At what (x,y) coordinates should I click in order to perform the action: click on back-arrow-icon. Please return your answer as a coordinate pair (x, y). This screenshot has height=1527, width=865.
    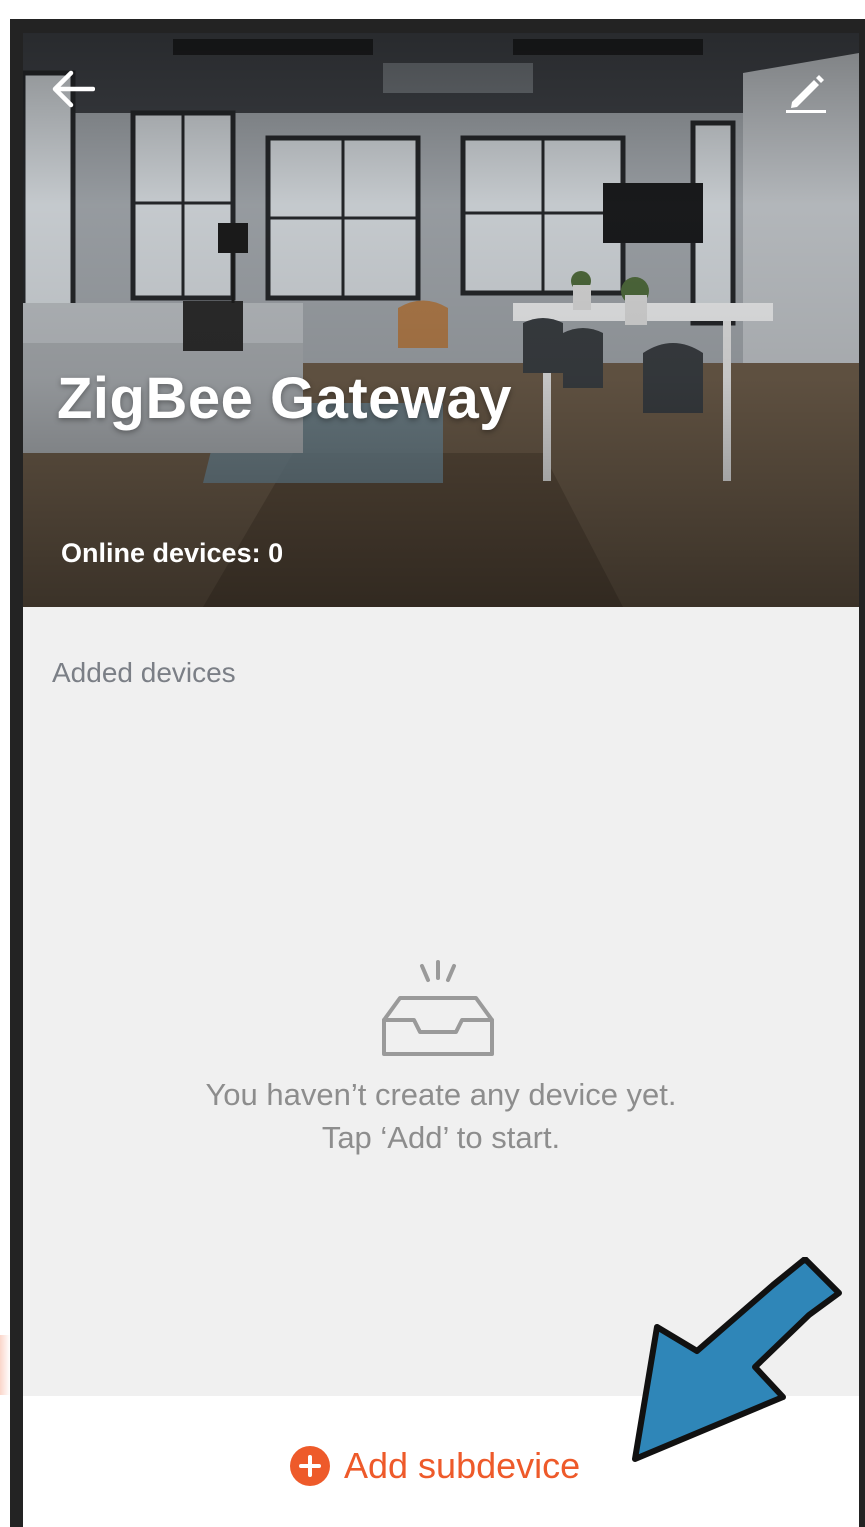
    Looking at the image, I should click on (73, 89).